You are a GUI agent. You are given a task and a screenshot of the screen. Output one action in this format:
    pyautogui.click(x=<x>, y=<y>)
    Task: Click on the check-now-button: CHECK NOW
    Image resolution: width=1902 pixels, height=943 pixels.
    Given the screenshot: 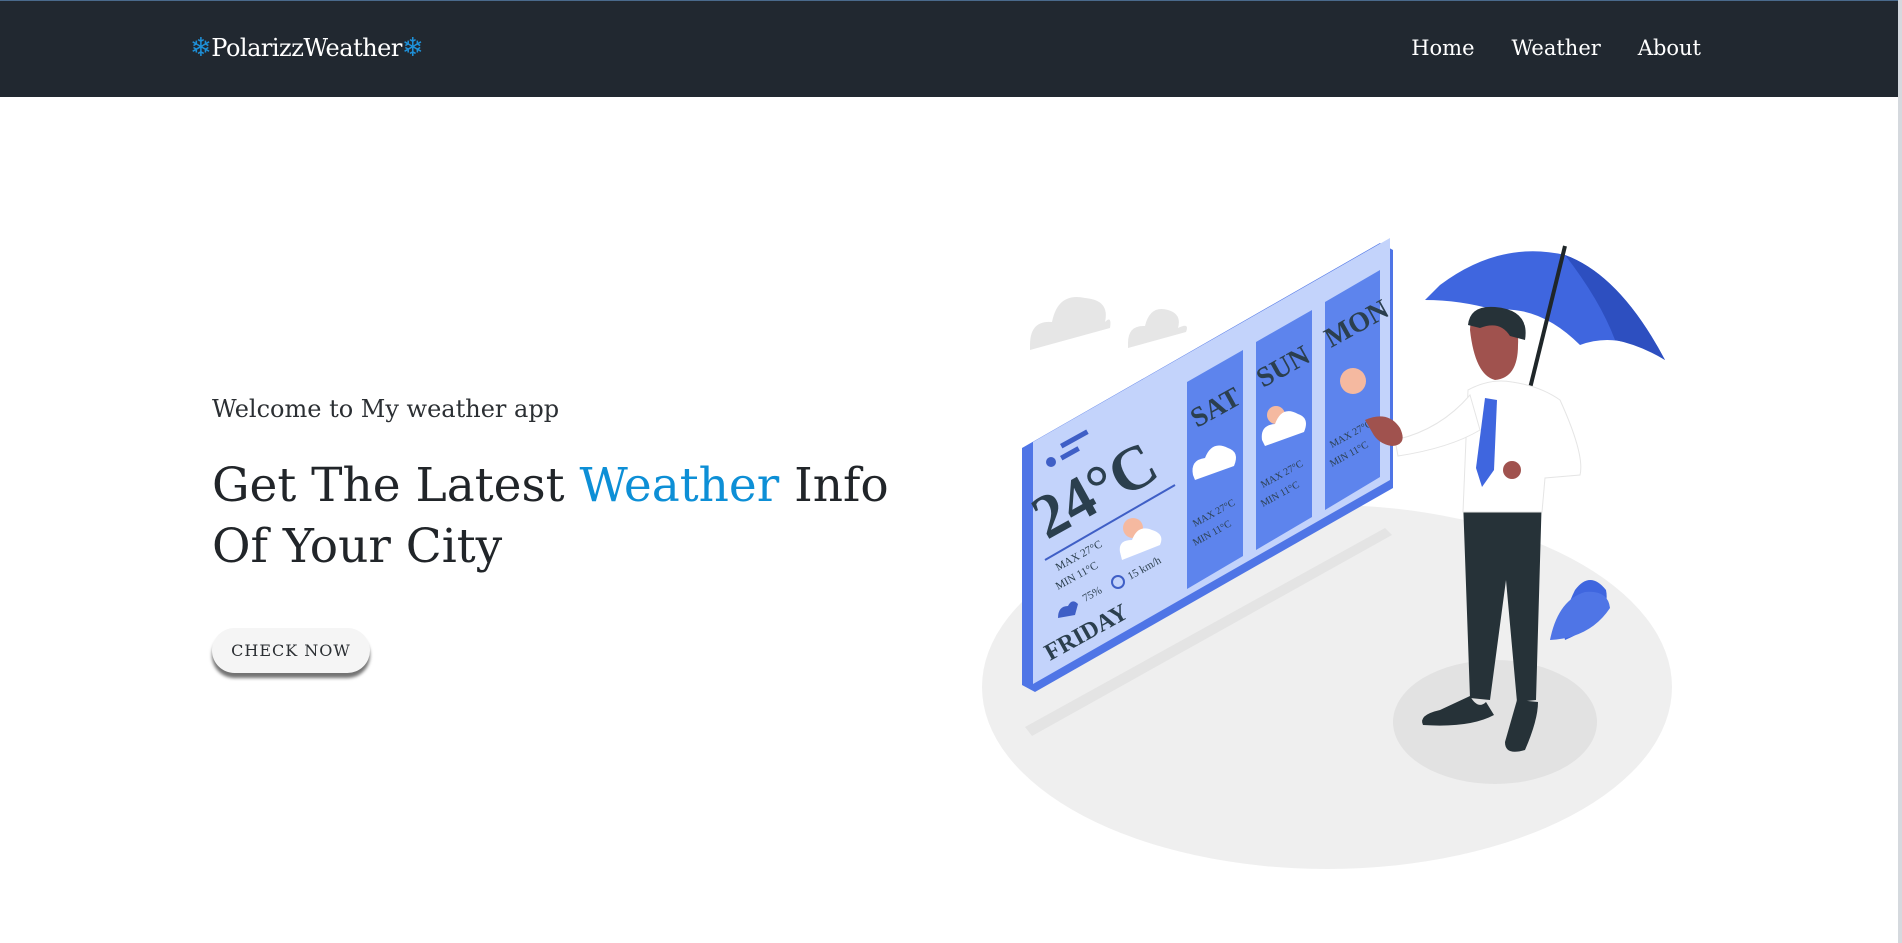 What is the action you would take?
    pyautogui.click(x=291, y=650)
    